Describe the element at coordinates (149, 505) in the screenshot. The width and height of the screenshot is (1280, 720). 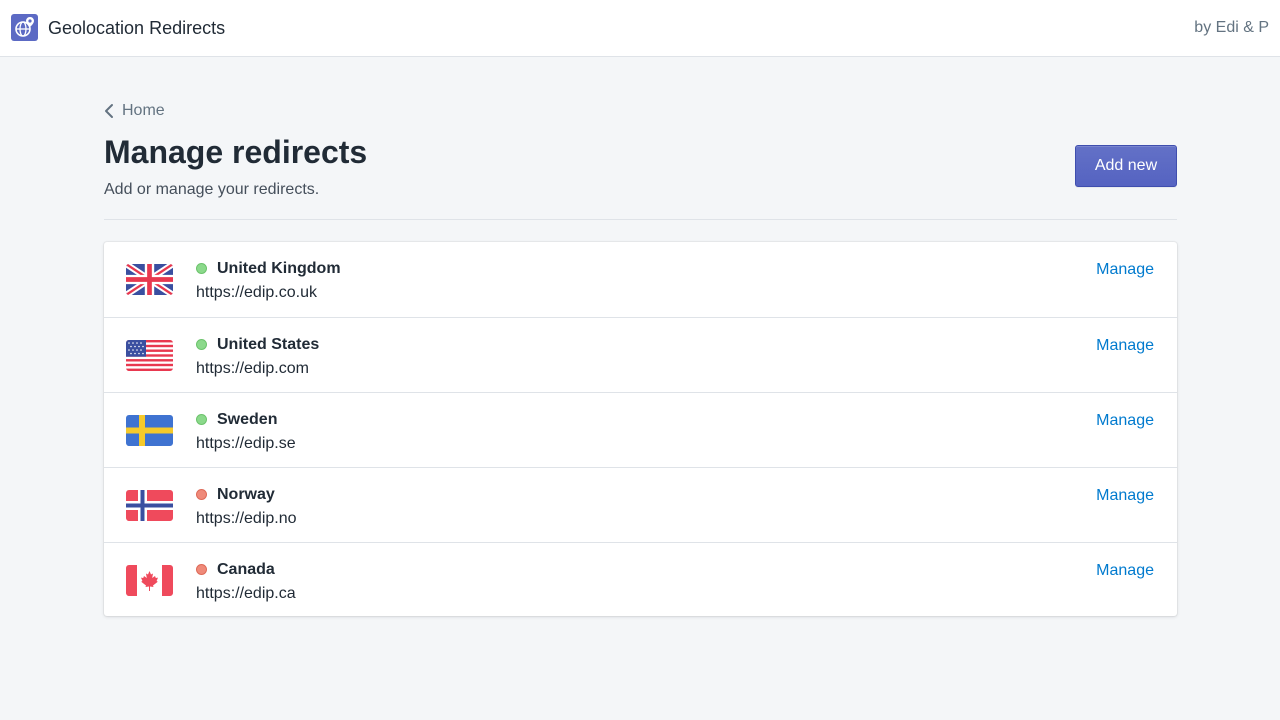
I see `norway-flag-icon` at that location.